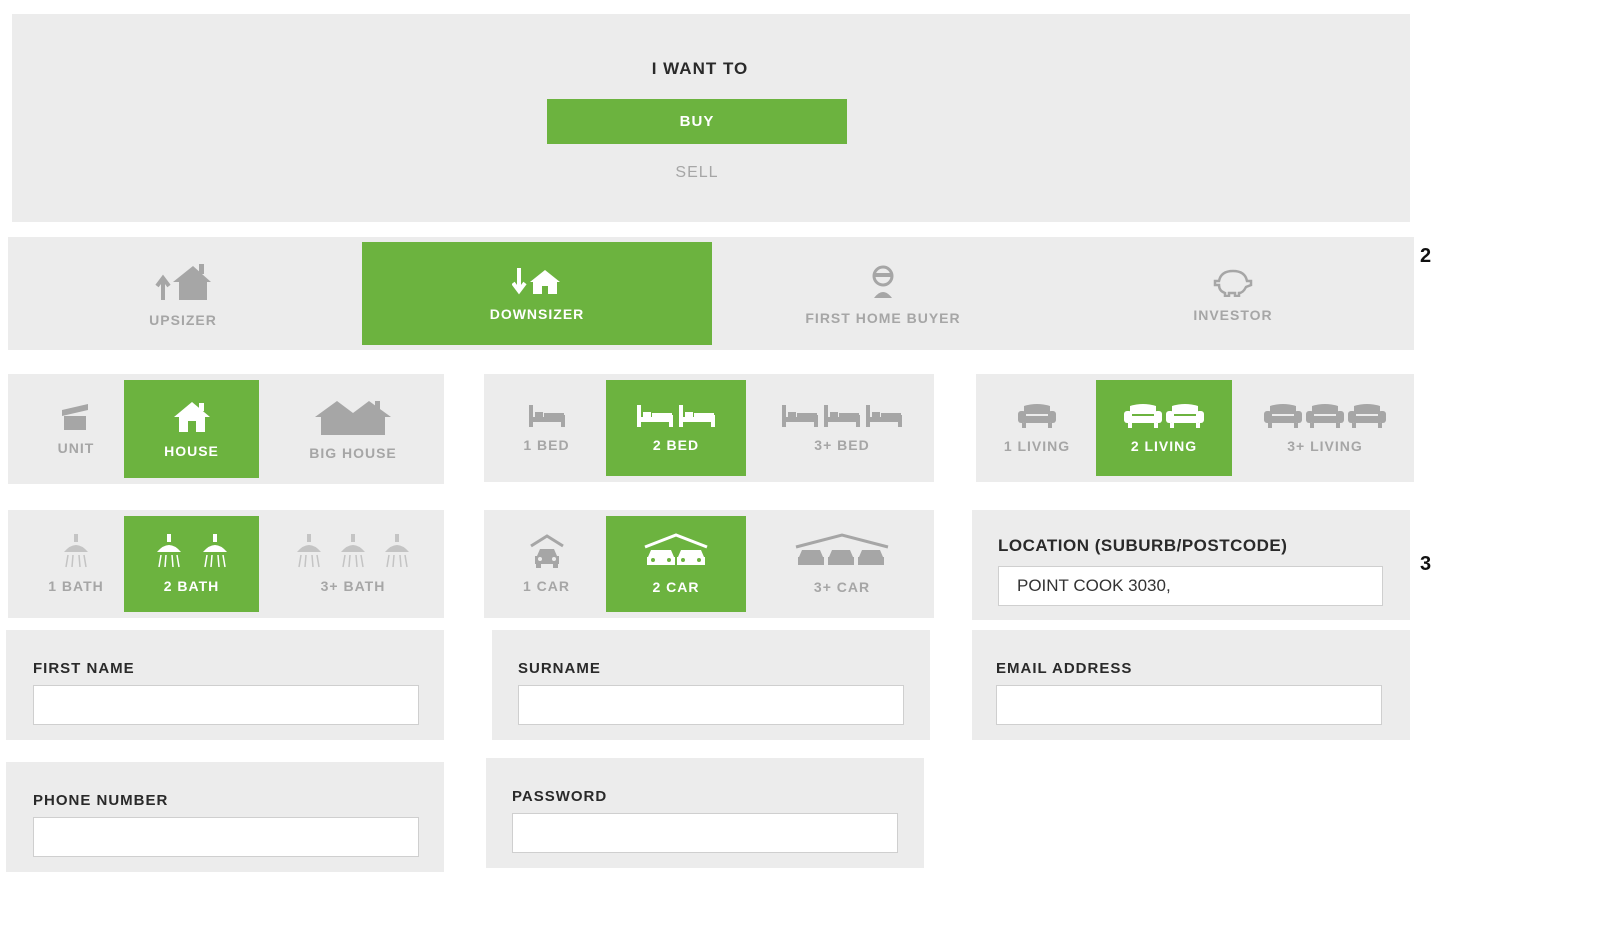  I want to click on option-1-bath: 1 BATH, so click(76, 564).